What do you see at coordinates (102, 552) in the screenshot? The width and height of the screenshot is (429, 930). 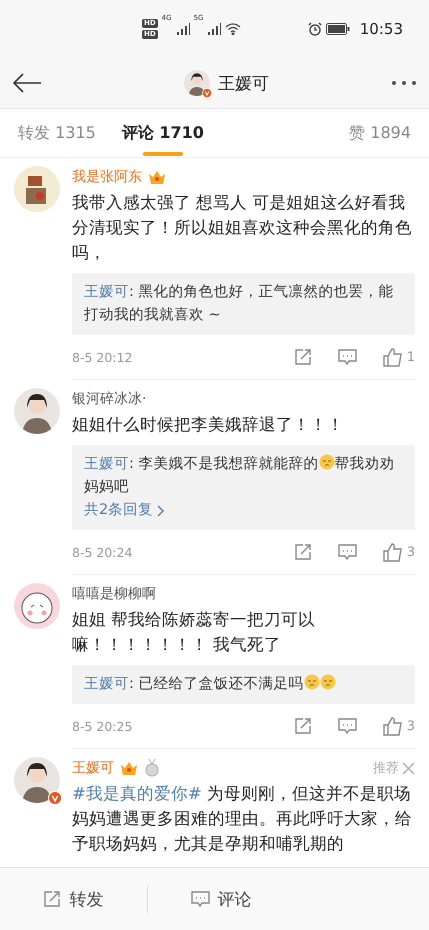 I see `timestamp: 8-5 20:24` at bounding box center [102, 552].